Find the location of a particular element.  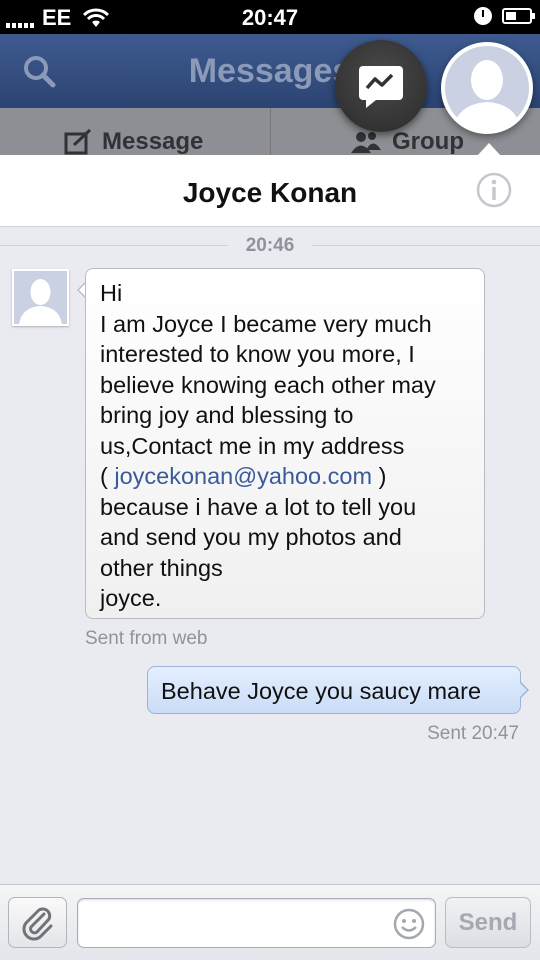

messenger-icon is located at coordinates (381, 87).